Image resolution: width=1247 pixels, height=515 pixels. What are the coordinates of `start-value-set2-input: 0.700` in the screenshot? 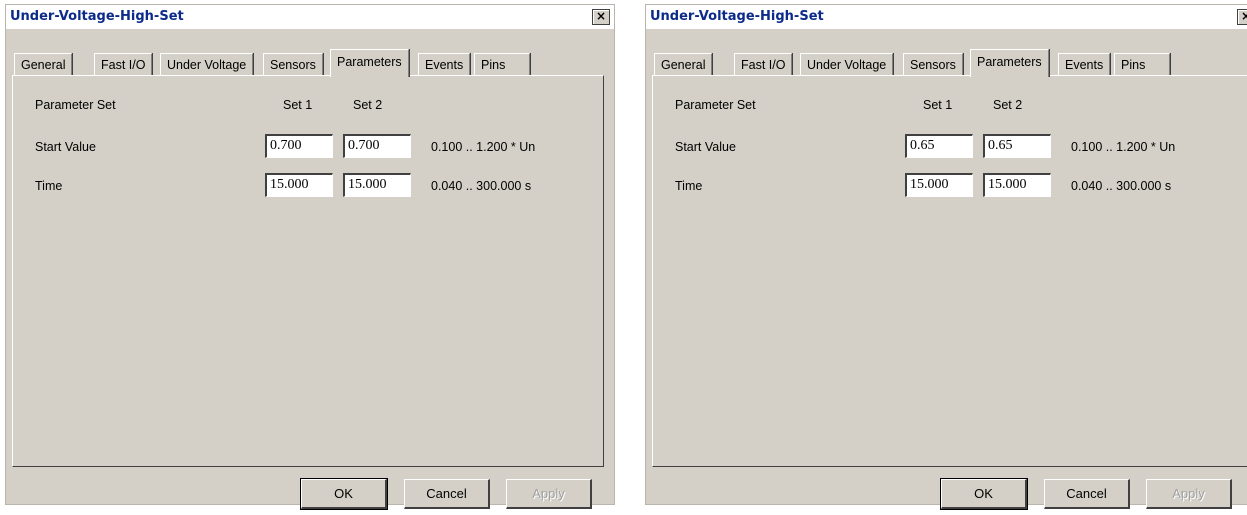 It's located at (377, 146).